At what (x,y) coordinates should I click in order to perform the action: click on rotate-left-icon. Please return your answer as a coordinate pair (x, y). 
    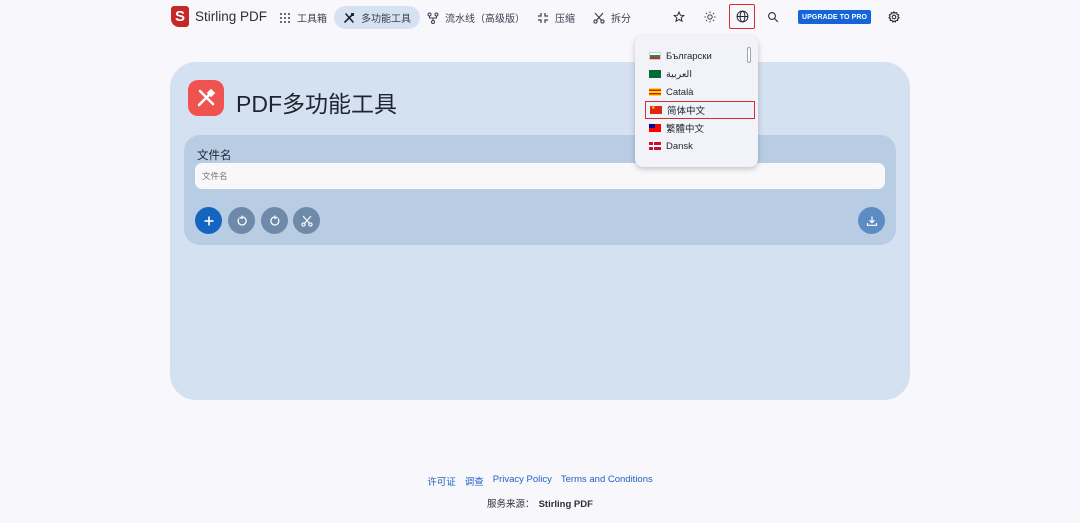
    Looking at the image, I should click on (242, 220).